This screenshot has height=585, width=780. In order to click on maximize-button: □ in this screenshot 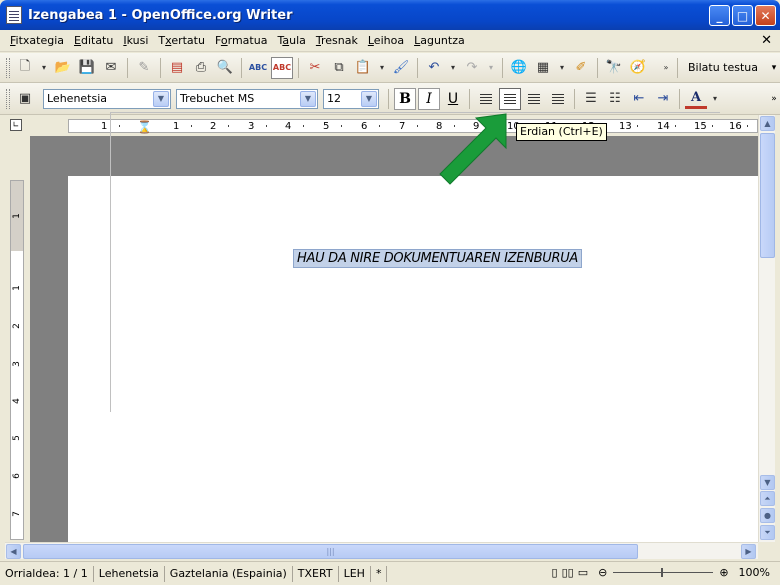, I will do `click(742, 15)`.